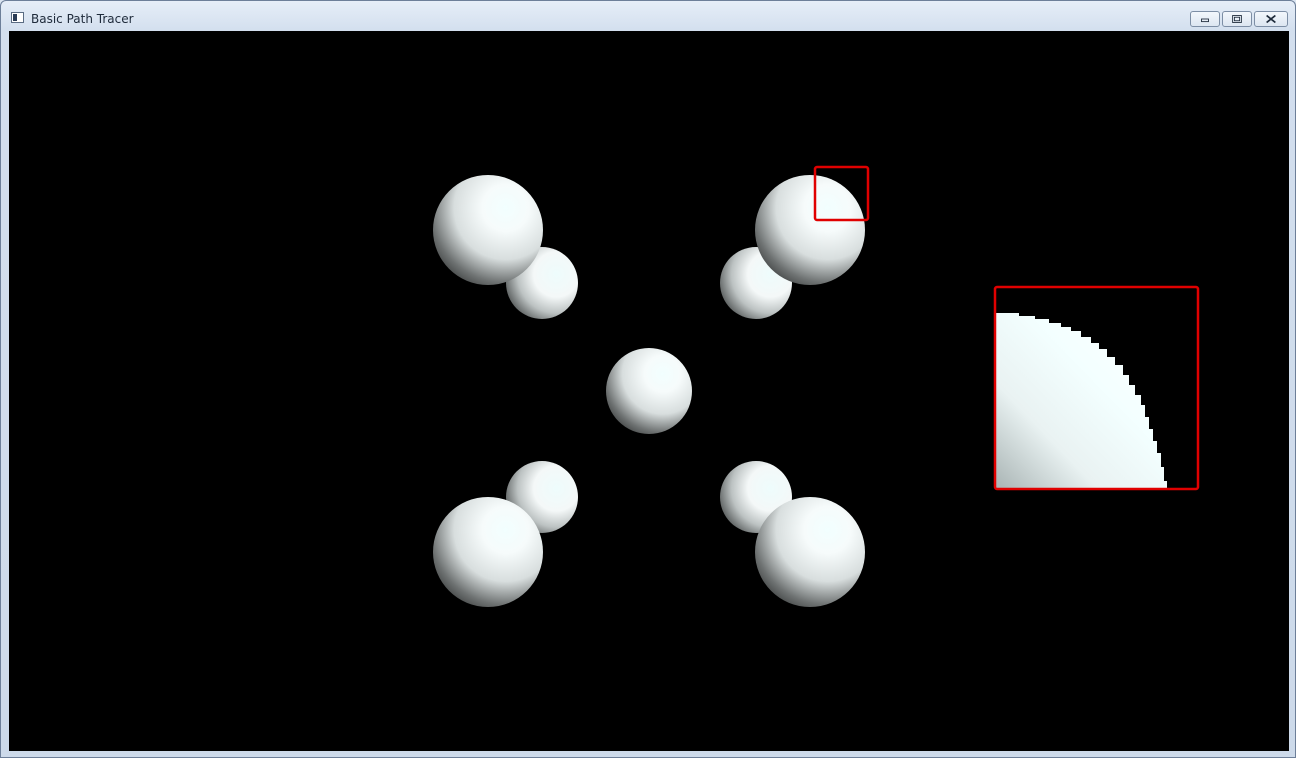 Image resolution: width=1296 pixels, height=758 pixels. I want to click on sphere-large-lower-right, so click(810, 552).